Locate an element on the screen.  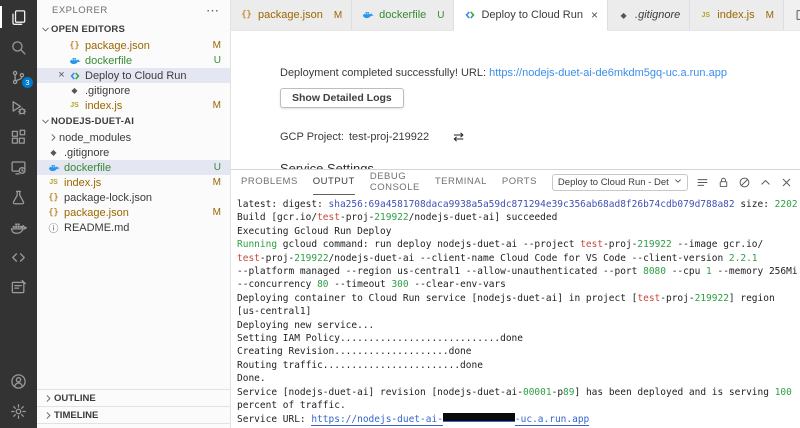
panel-action-icons is located at coordinates (744, 182).